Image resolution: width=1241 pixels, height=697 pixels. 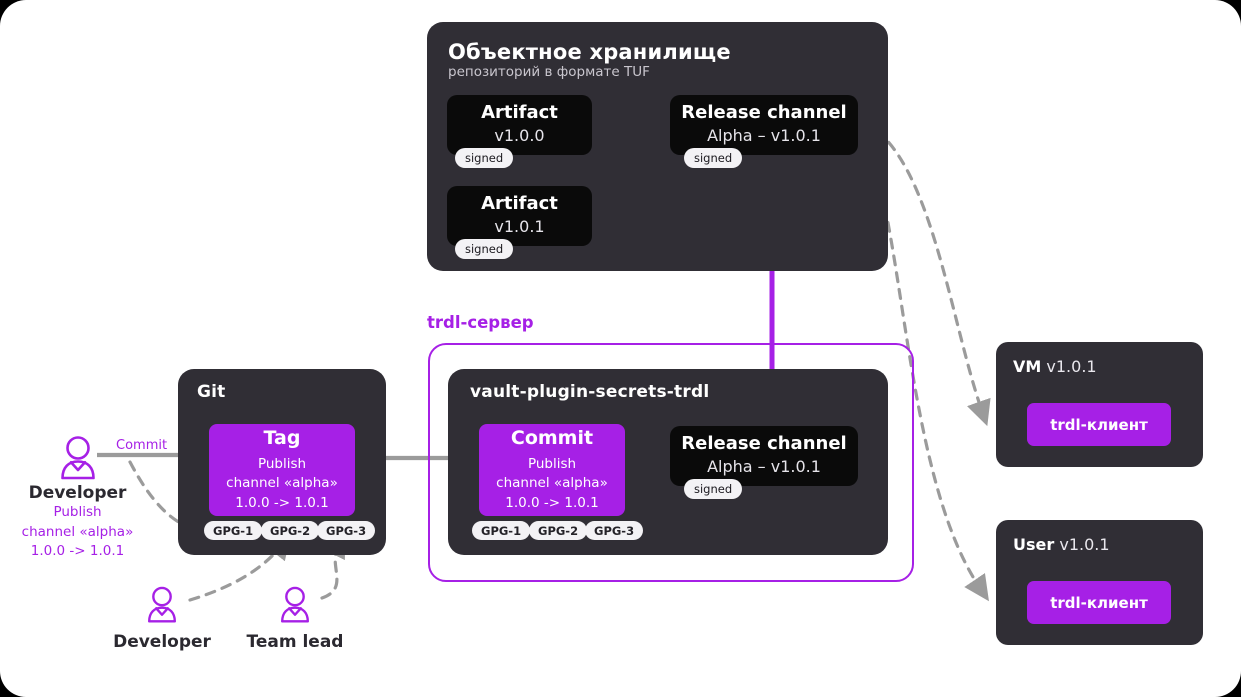 I want to click on client-user-name: User, so click(x=1034, y=544).